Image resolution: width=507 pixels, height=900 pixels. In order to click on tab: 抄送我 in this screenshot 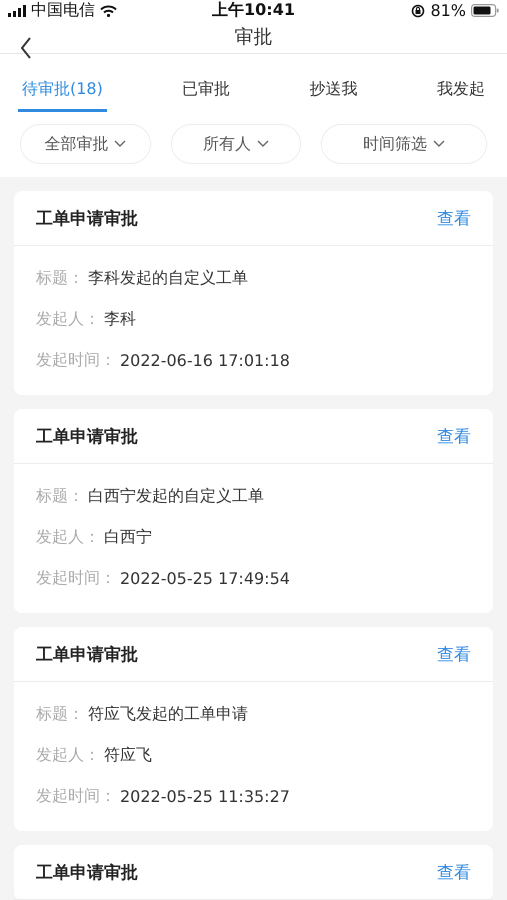, I will do `click(334, 92)`.